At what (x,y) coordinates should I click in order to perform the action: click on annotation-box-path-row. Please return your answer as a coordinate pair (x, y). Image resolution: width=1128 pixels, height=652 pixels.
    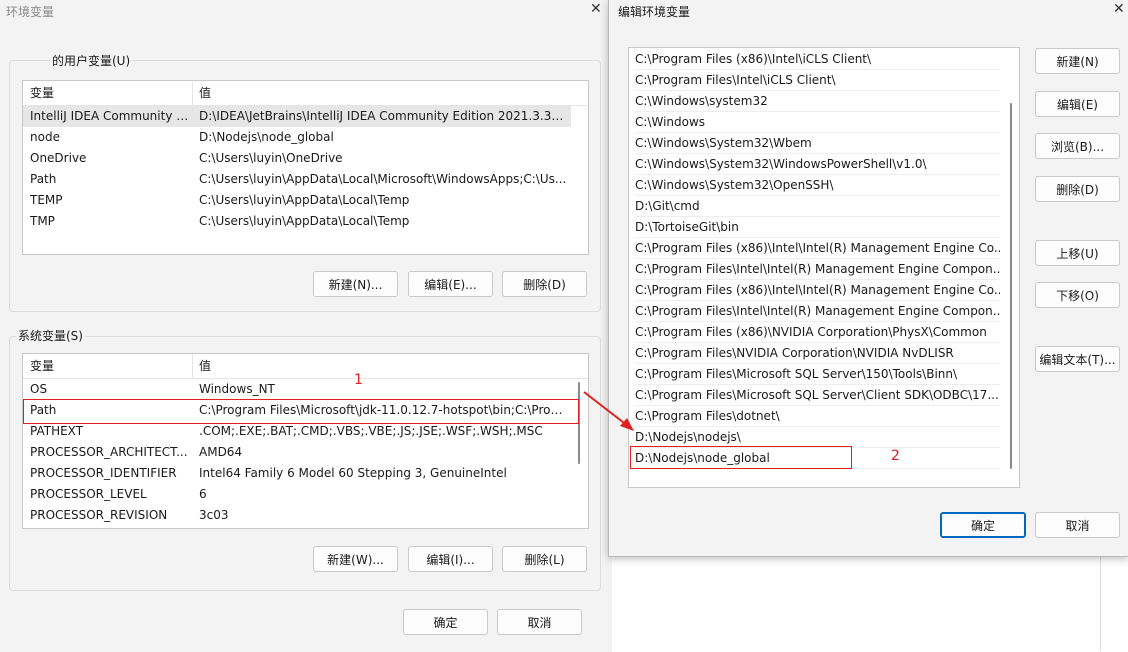
    Looking at the image, I should click on (301, 411).